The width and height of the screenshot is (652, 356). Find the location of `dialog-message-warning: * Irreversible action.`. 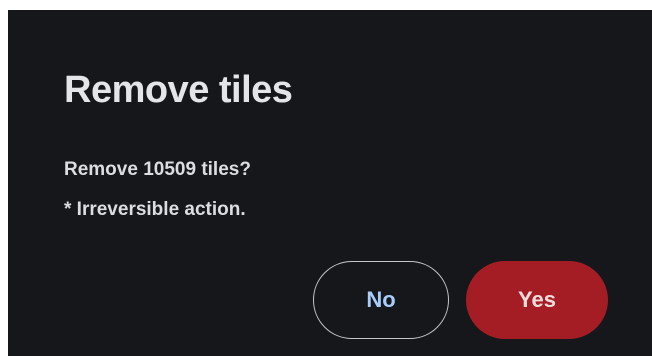

dialog-message-warning: * Irreversible action. is located at coordinates (155, 209).